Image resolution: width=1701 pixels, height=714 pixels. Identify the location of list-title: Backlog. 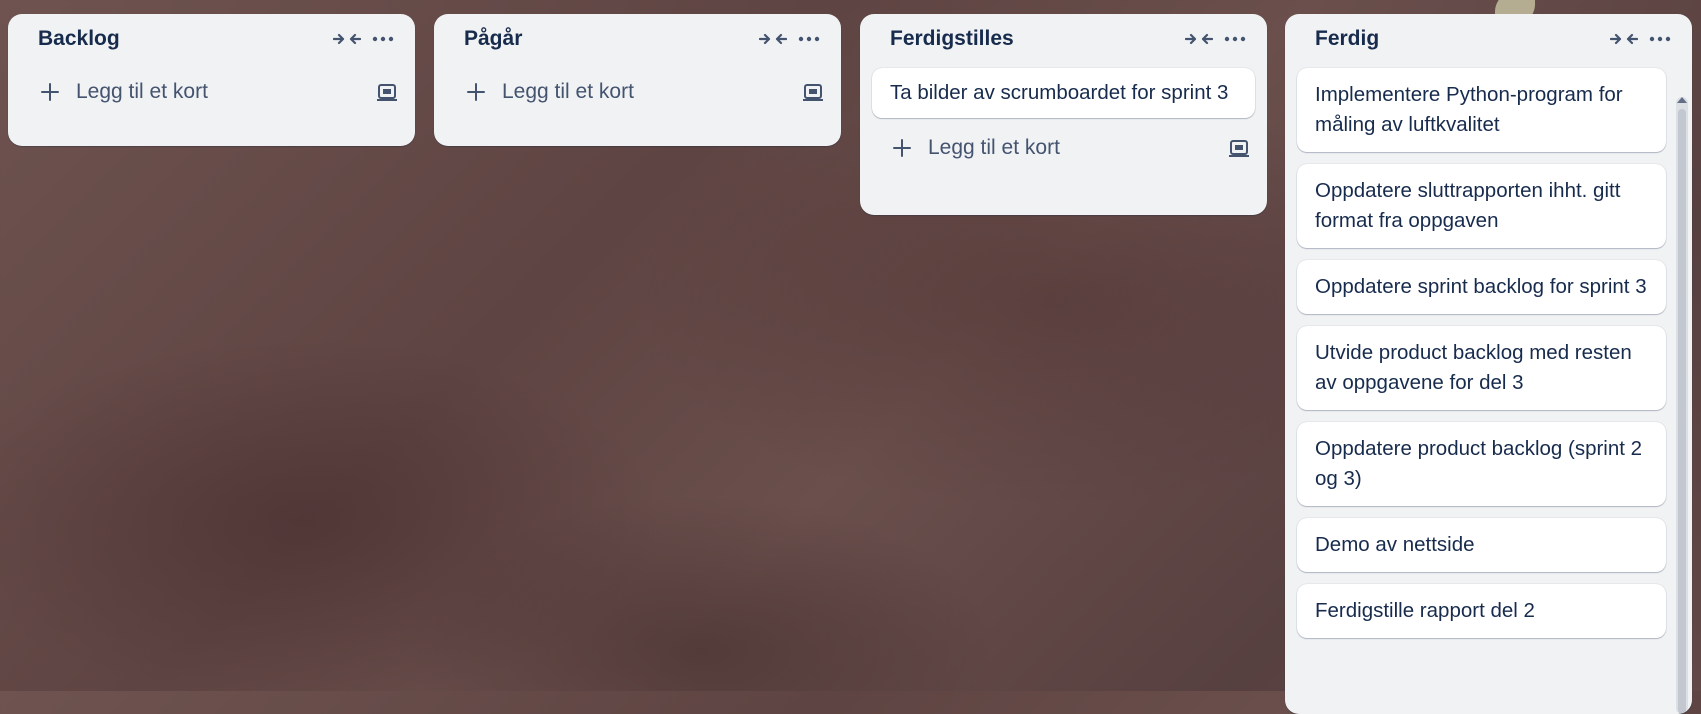
(183, 39).